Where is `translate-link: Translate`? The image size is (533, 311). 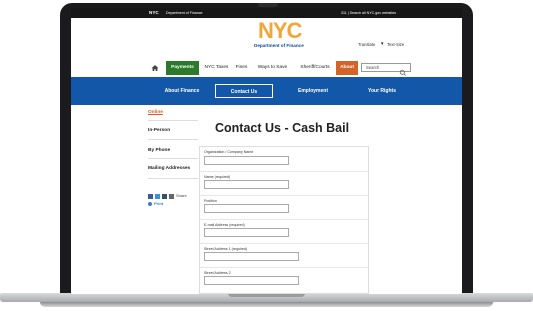
translate-link: Translate is located at coordinates (366, 44).